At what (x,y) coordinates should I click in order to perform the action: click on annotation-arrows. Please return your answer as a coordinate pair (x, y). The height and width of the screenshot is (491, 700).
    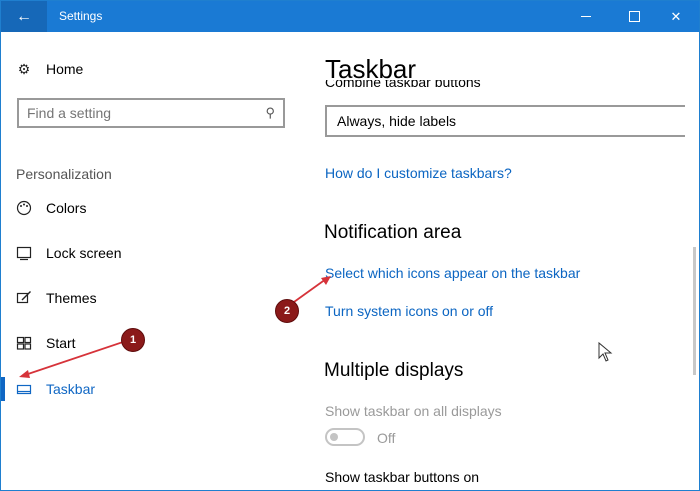
    Looking at the image, I should click on (175, 327).